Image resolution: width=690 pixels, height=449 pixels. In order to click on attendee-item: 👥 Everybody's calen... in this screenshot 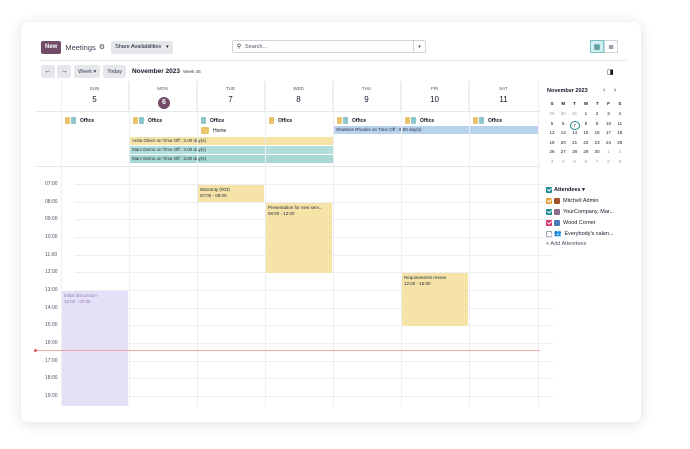, I will do `click(590, 233)`.